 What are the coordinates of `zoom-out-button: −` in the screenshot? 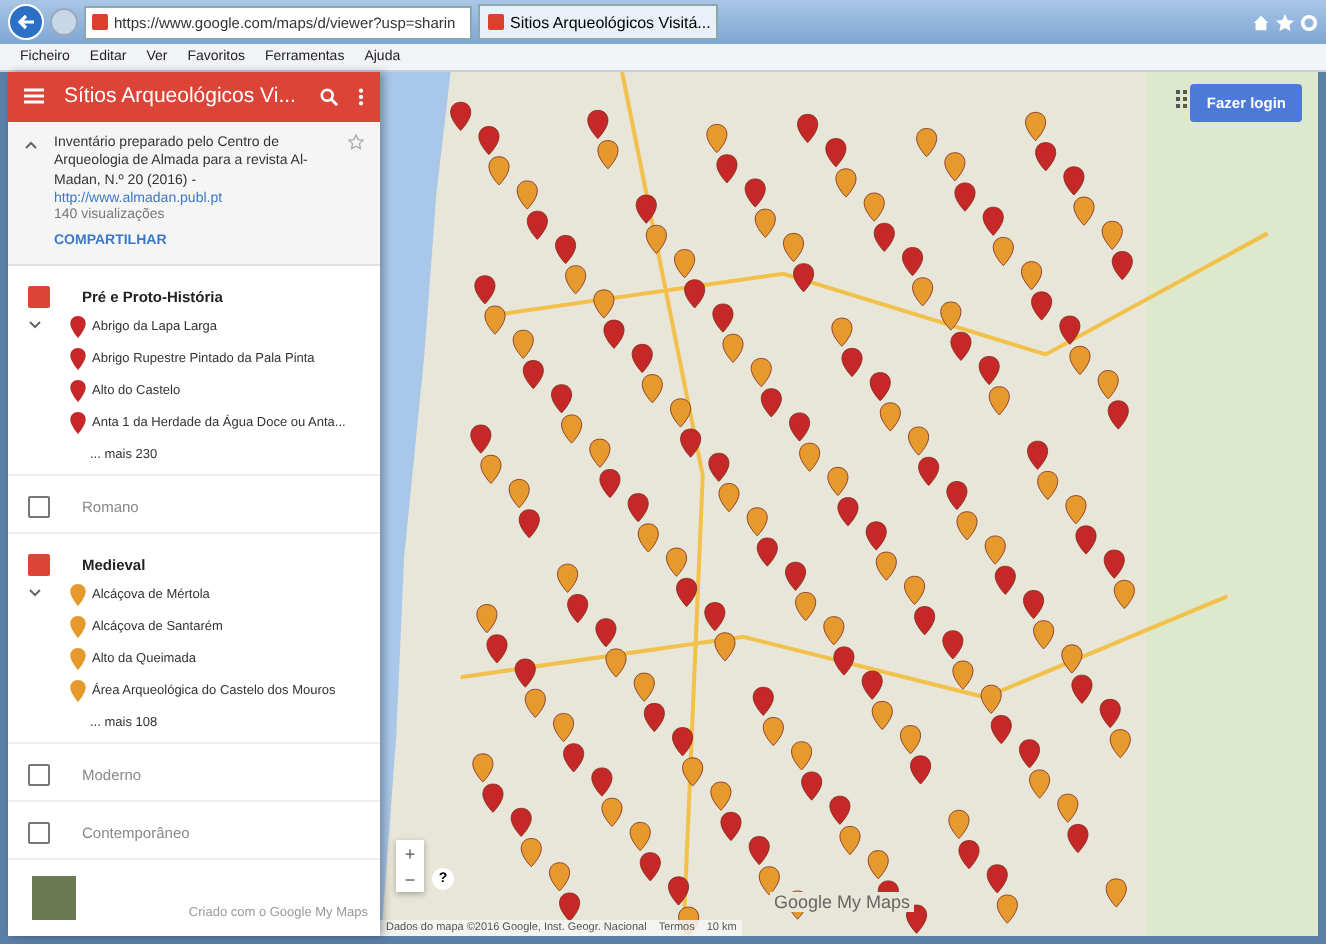 It's located at (410, 879).